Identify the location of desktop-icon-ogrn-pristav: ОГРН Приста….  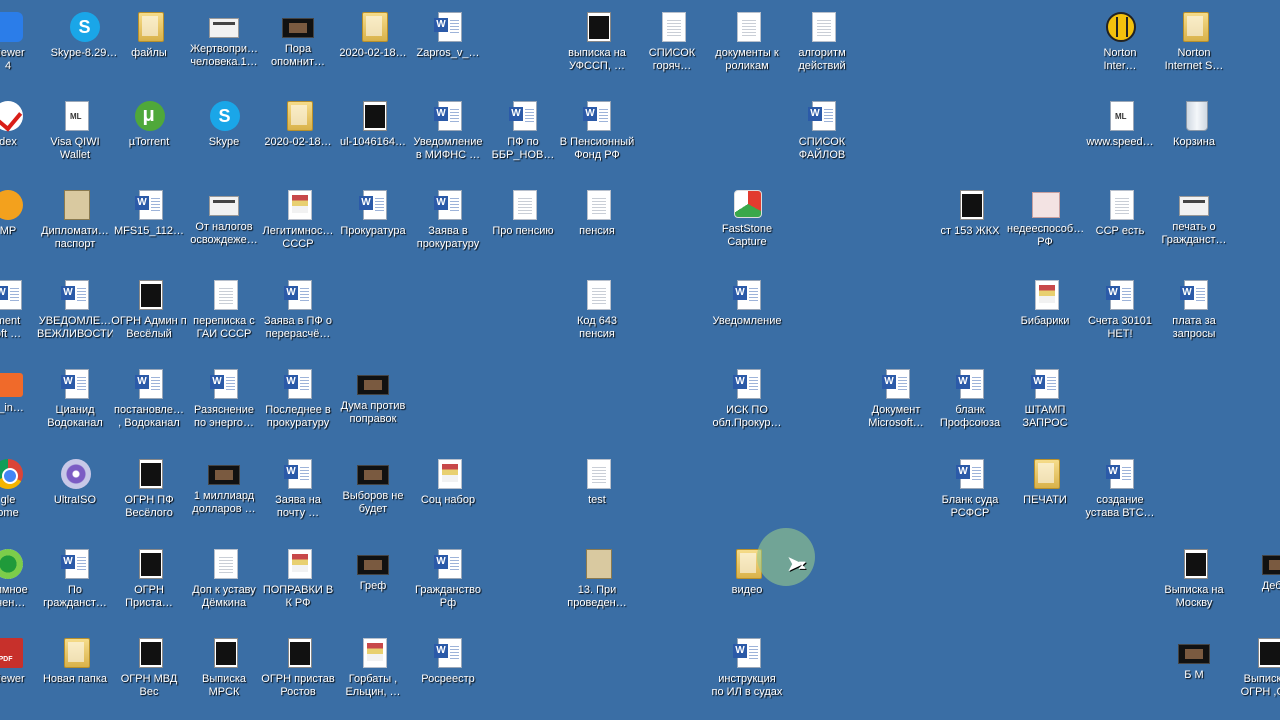
(149, 587).